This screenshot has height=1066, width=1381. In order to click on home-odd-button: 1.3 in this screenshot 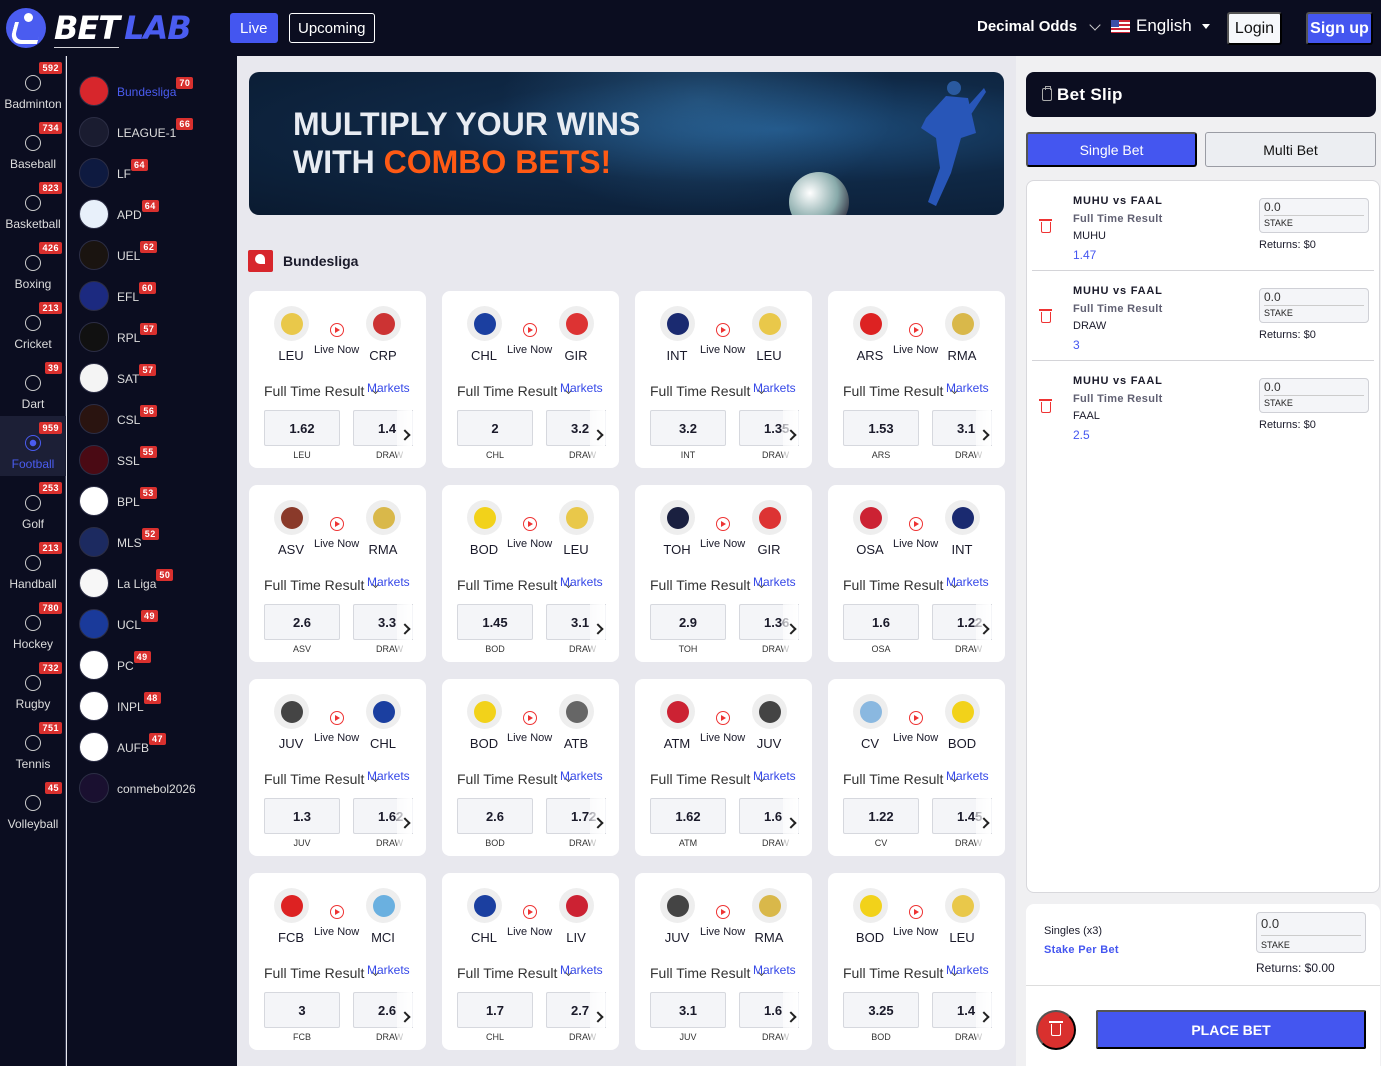, I will do `click(302, 816)`.